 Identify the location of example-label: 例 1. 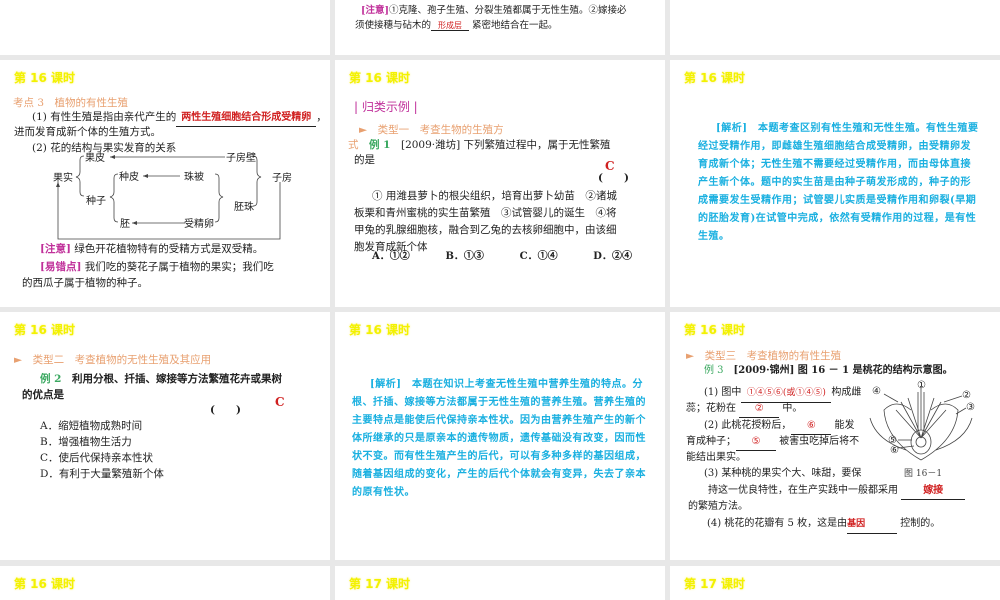
(380, 145).